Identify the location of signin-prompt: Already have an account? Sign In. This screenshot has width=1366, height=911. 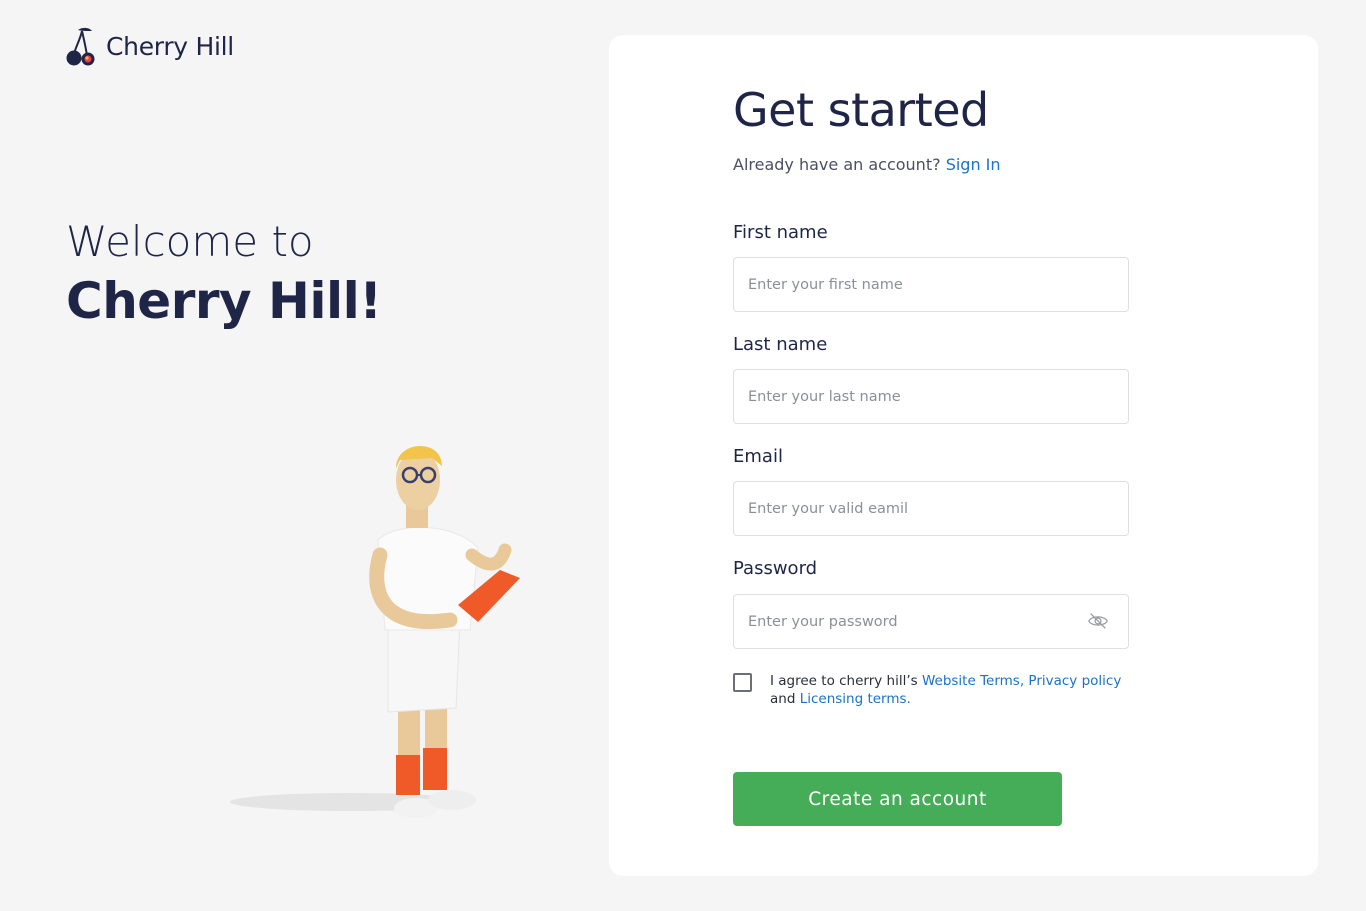
(867, 164).